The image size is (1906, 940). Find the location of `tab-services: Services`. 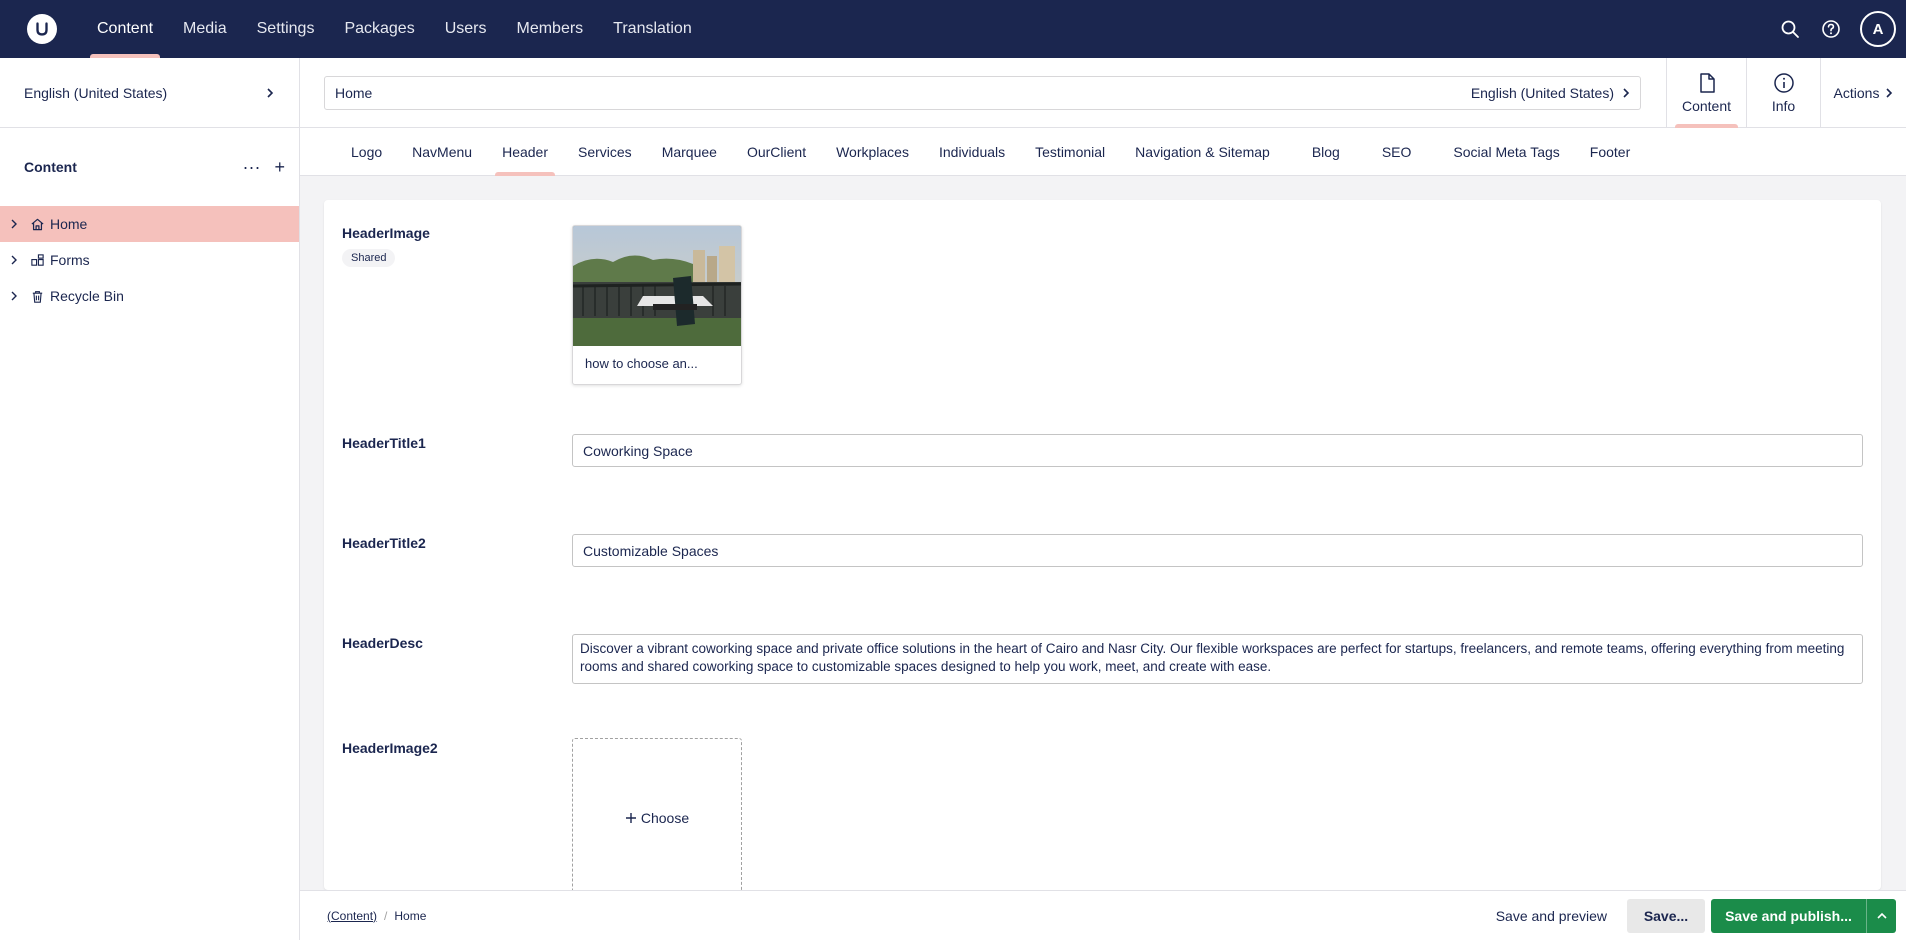

tab-services: Services is located at coordinates (605, 152).